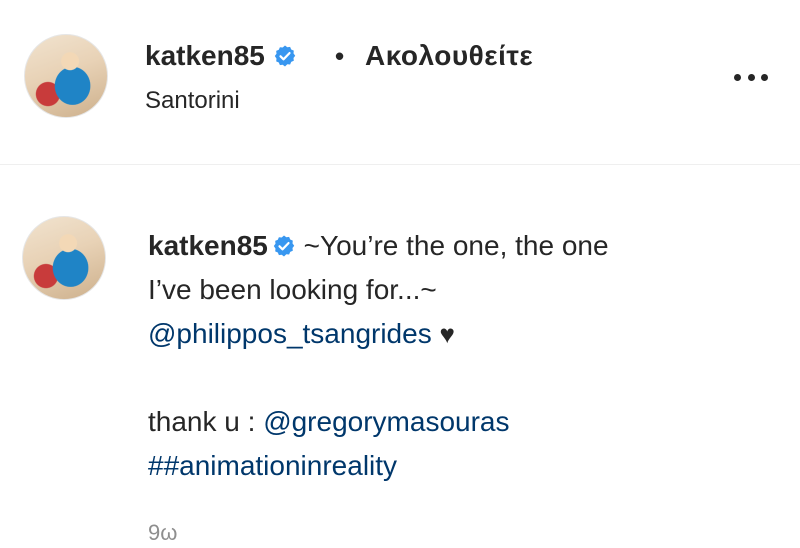  Describe the element at coordinates (447, 334) in the screenshot. I see `heart-icon: ♥` at that location.